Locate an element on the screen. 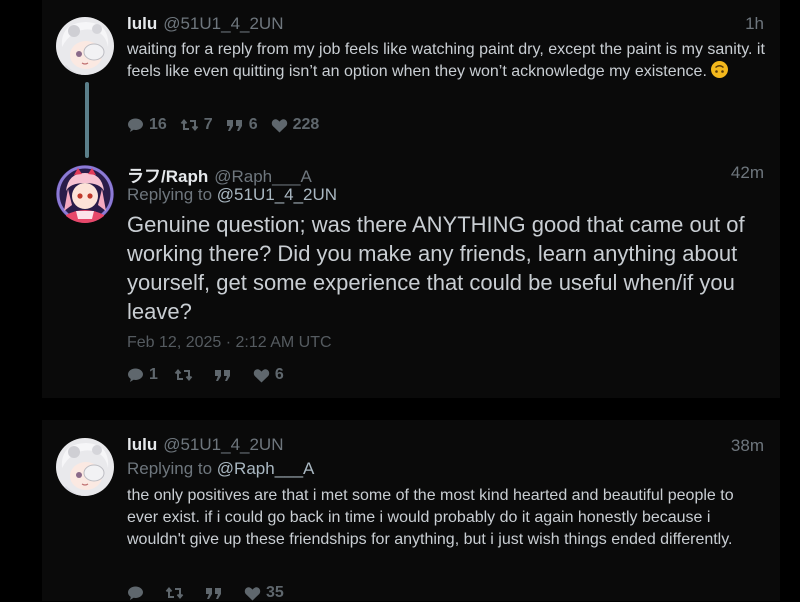 The image size is (800, 602). quote-count: 6 is located at coordinates (253, 124).